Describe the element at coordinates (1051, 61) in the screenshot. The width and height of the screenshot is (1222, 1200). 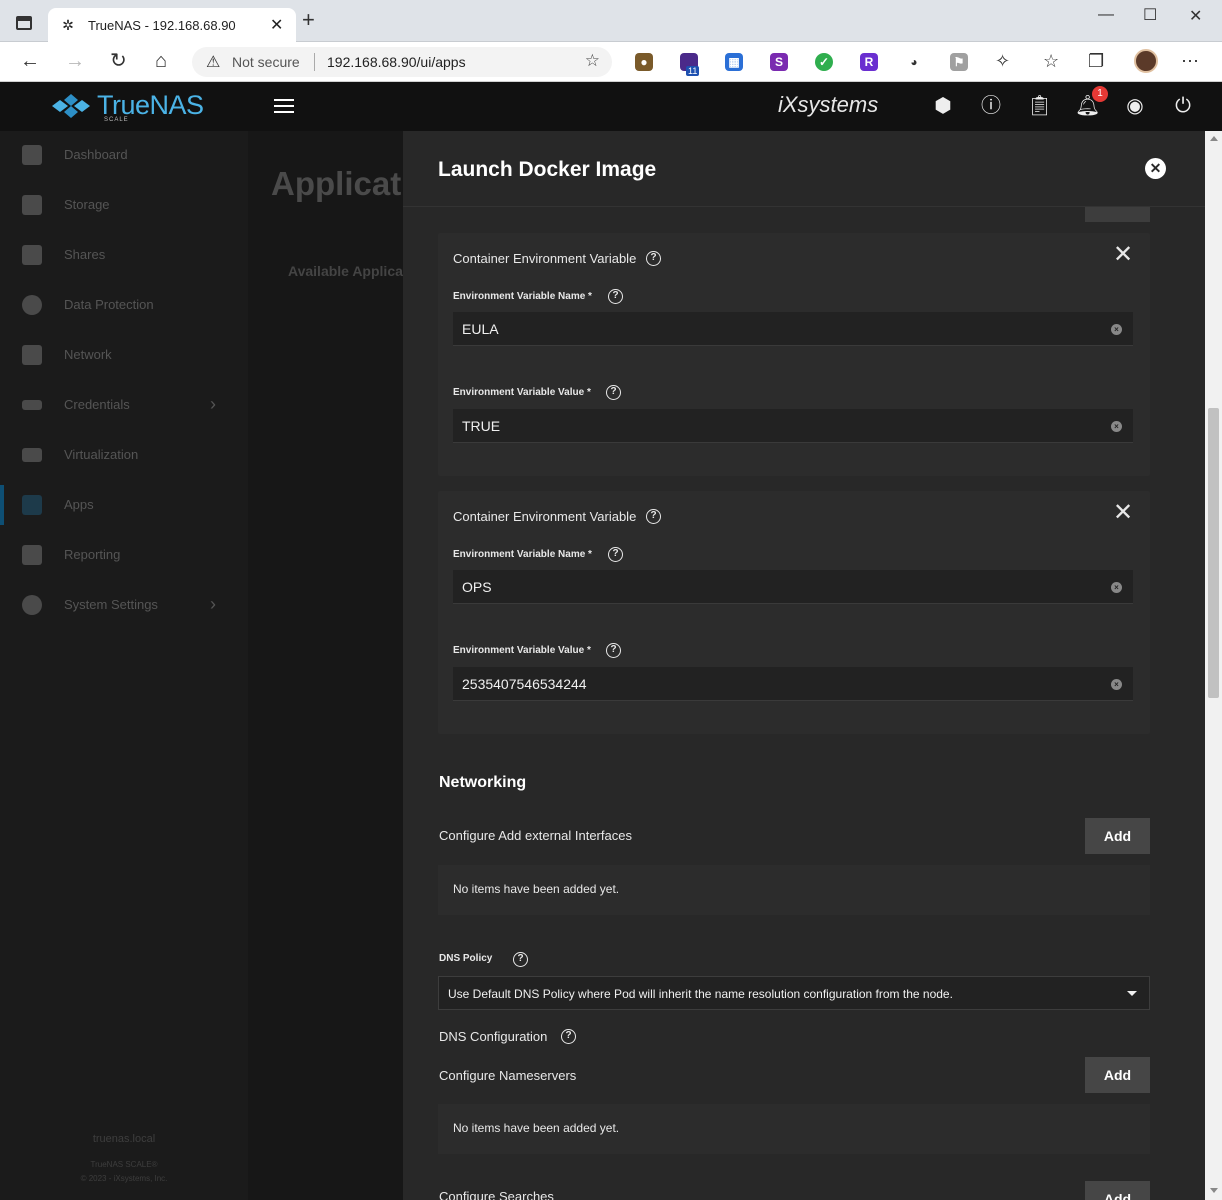
I see `favorites-icon: ☆` at that location.